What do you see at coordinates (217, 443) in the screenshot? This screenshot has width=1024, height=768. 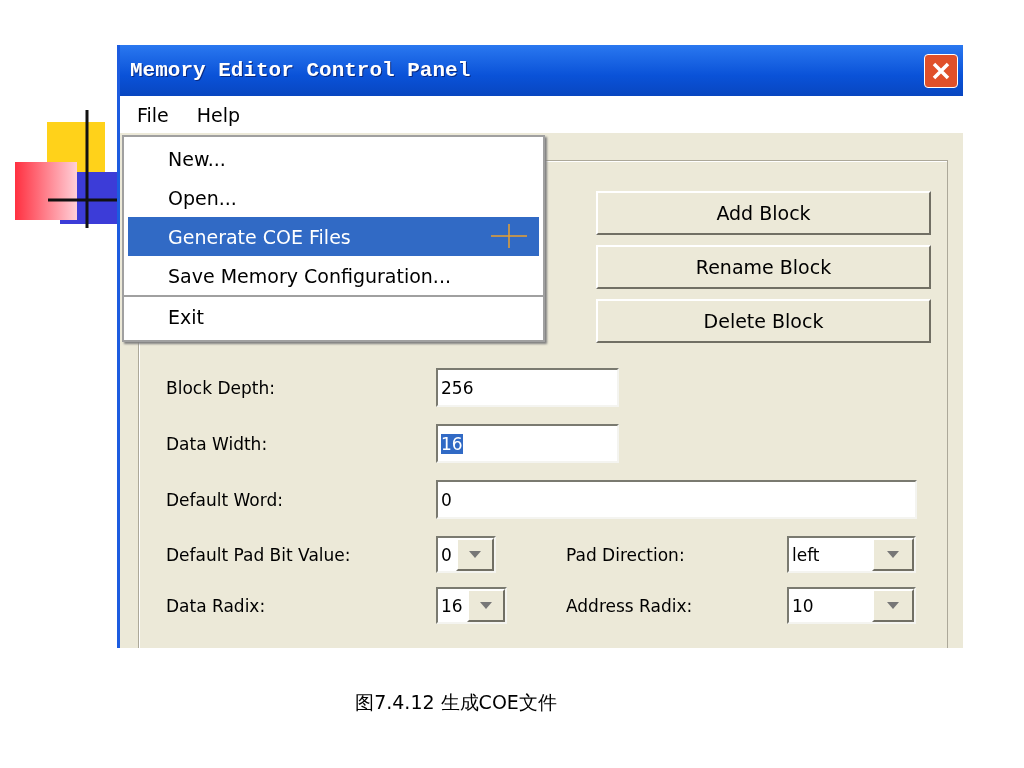 I see `field-label: Data Width:` at bounding box center [217, 443].